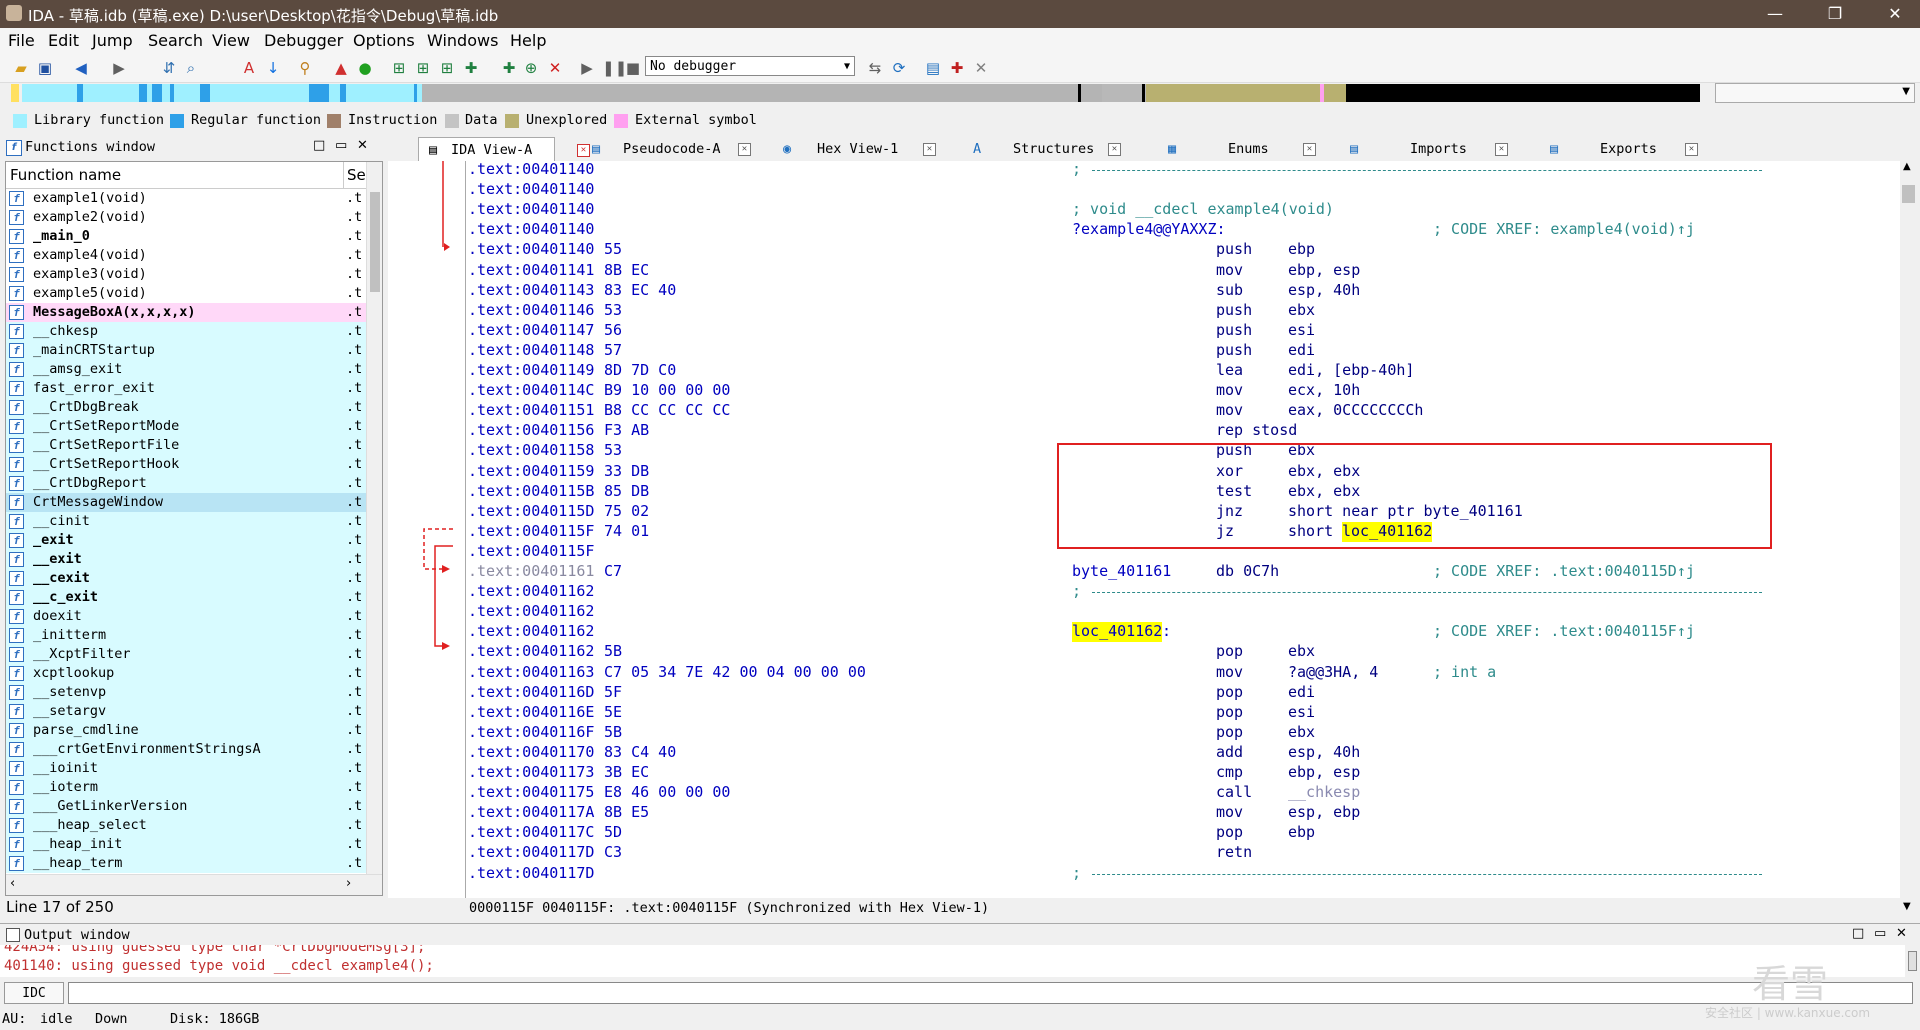  Describe the element at coordinates (186, 445) in the screenshot. I see `function-row: f __CrtSetReportFile .t` at that location.